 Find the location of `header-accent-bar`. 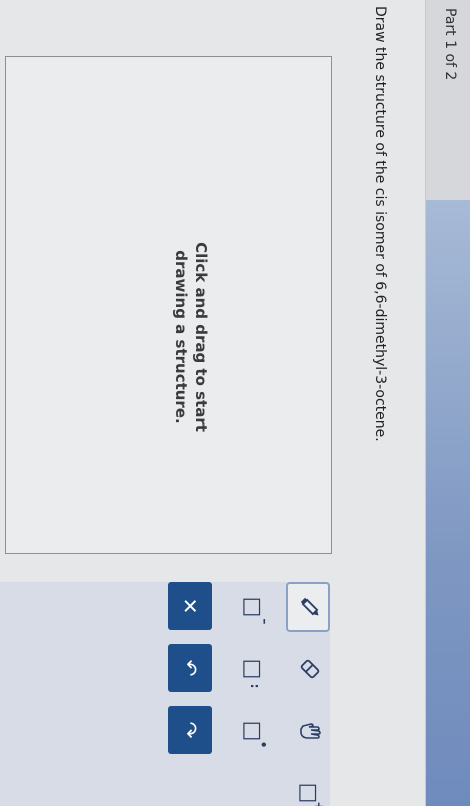

header-accent-bar is located at coordinates (448, 503).